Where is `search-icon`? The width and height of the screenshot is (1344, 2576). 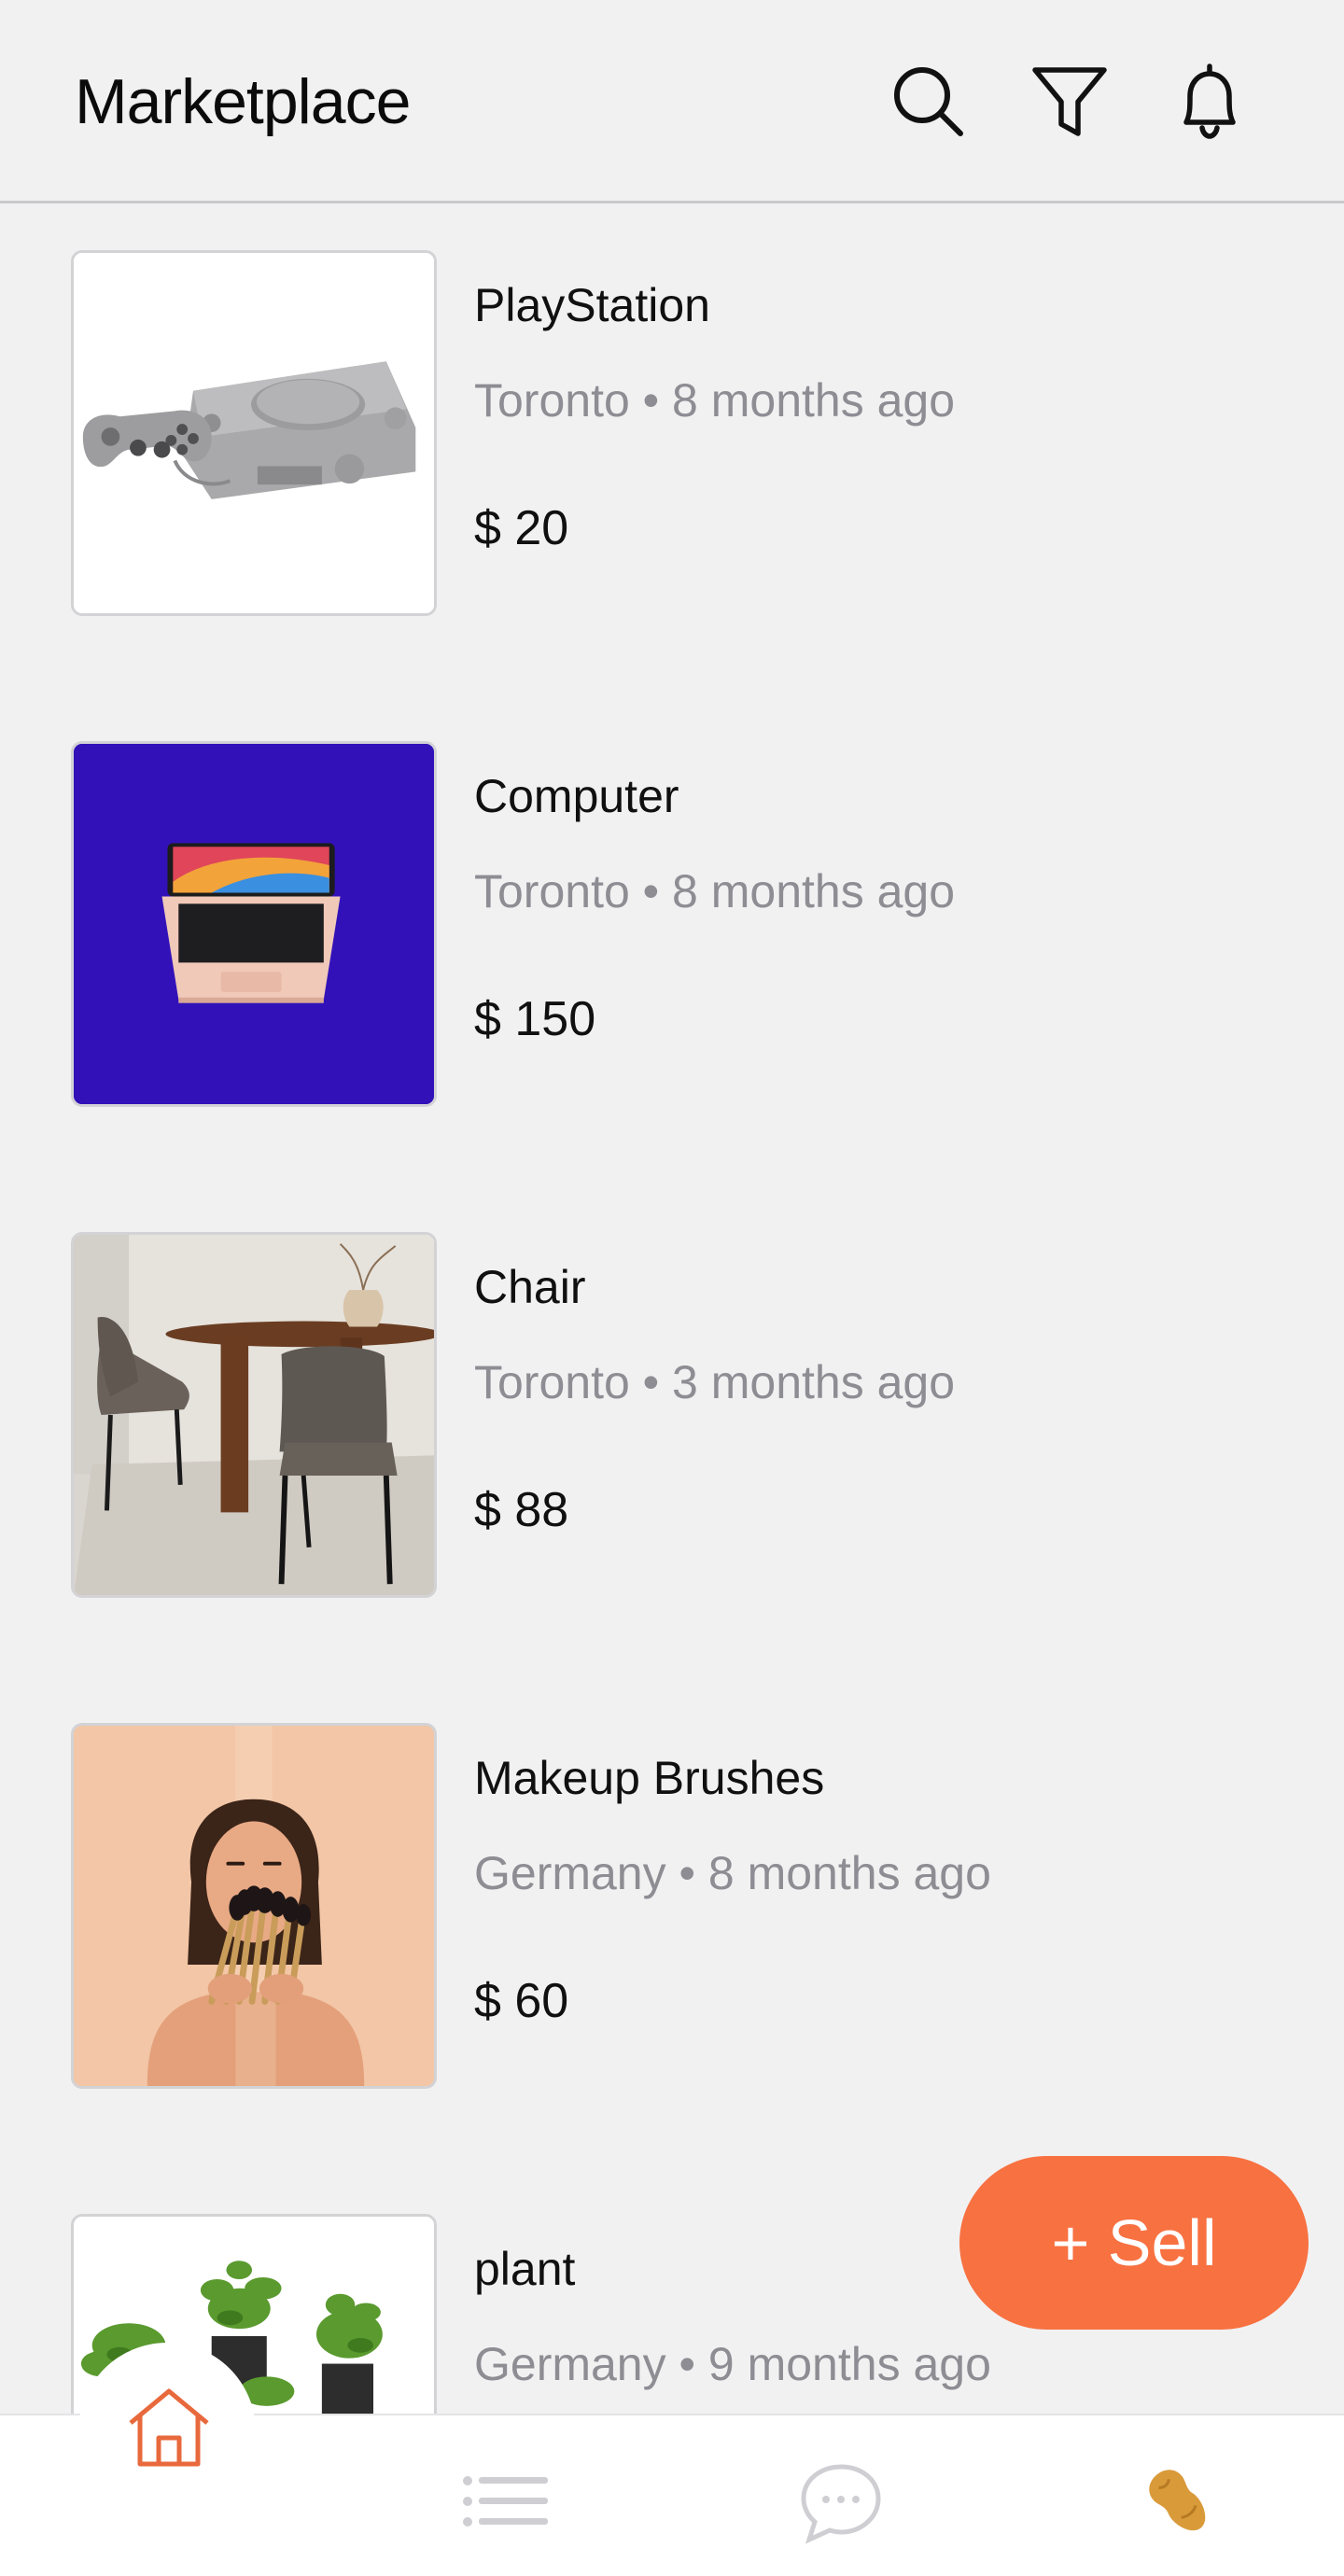
search-icon is located at coordinates (928, 101).